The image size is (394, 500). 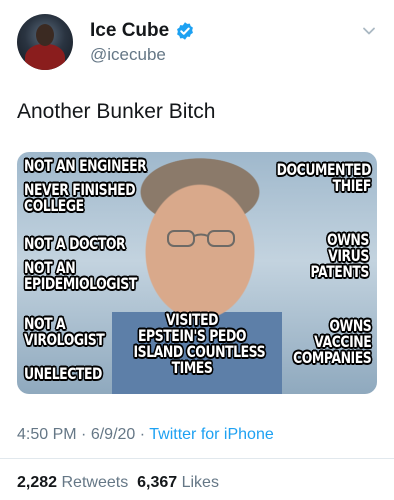 What do you see at coordinates (37, 482) in the screenshot?
I see `retweets-count: 2,282` at bounding box center [37, 482].